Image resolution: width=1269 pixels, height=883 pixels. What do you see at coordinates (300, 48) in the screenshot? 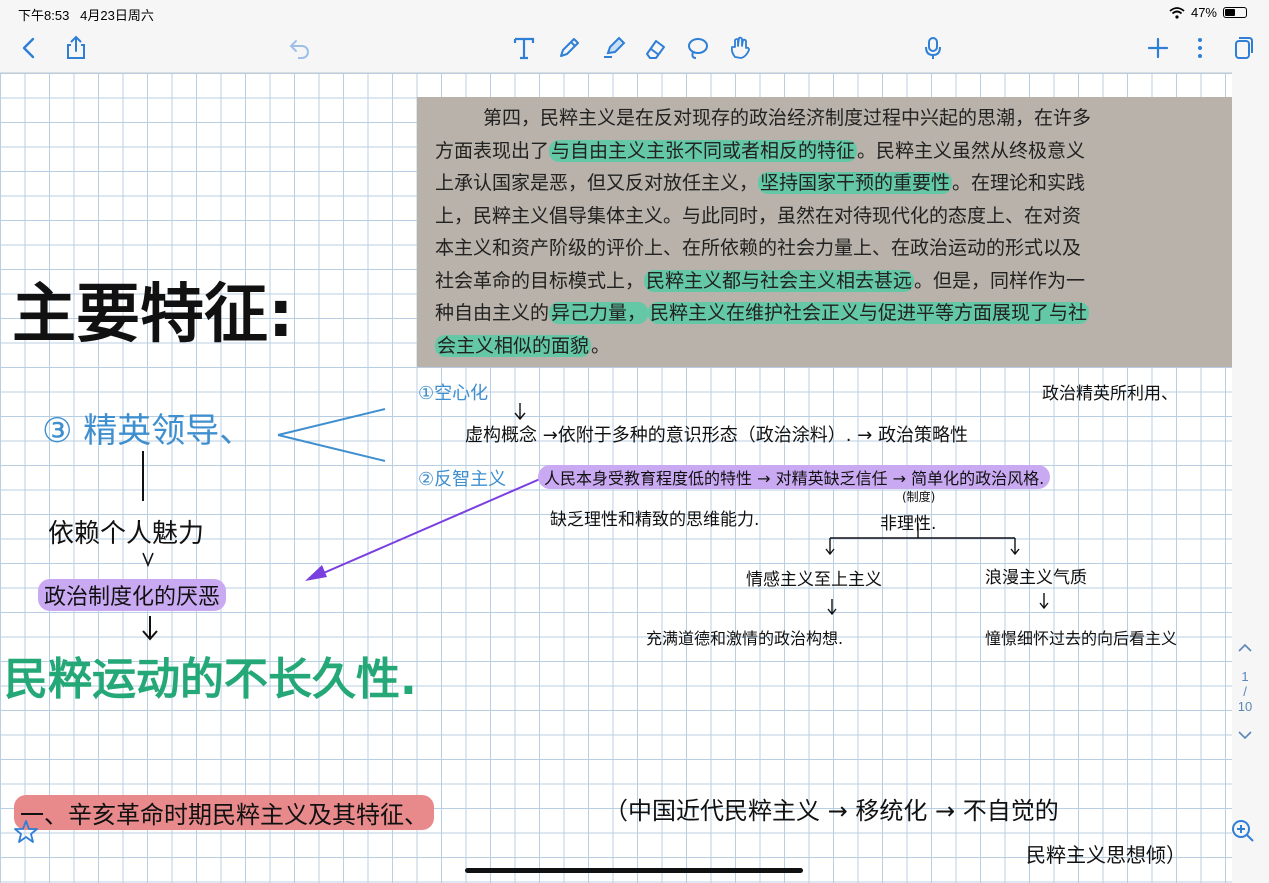
I see `undo-icon` at bounding box center [300, 48].